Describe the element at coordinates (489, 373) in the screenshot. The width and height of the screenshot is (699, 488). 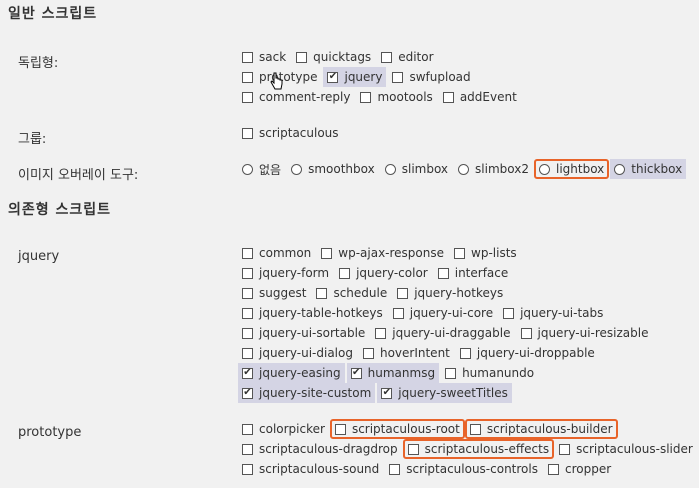
I see `option-humanundo: humanundo` at that location.